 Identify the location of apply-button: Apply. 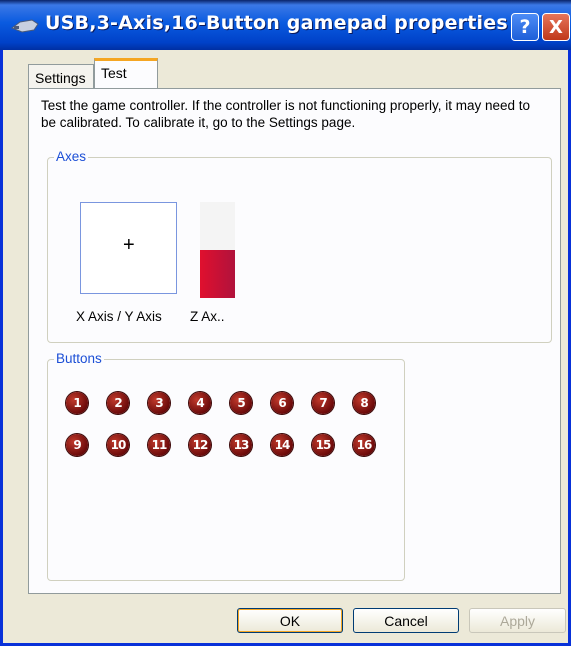
(517, 620).